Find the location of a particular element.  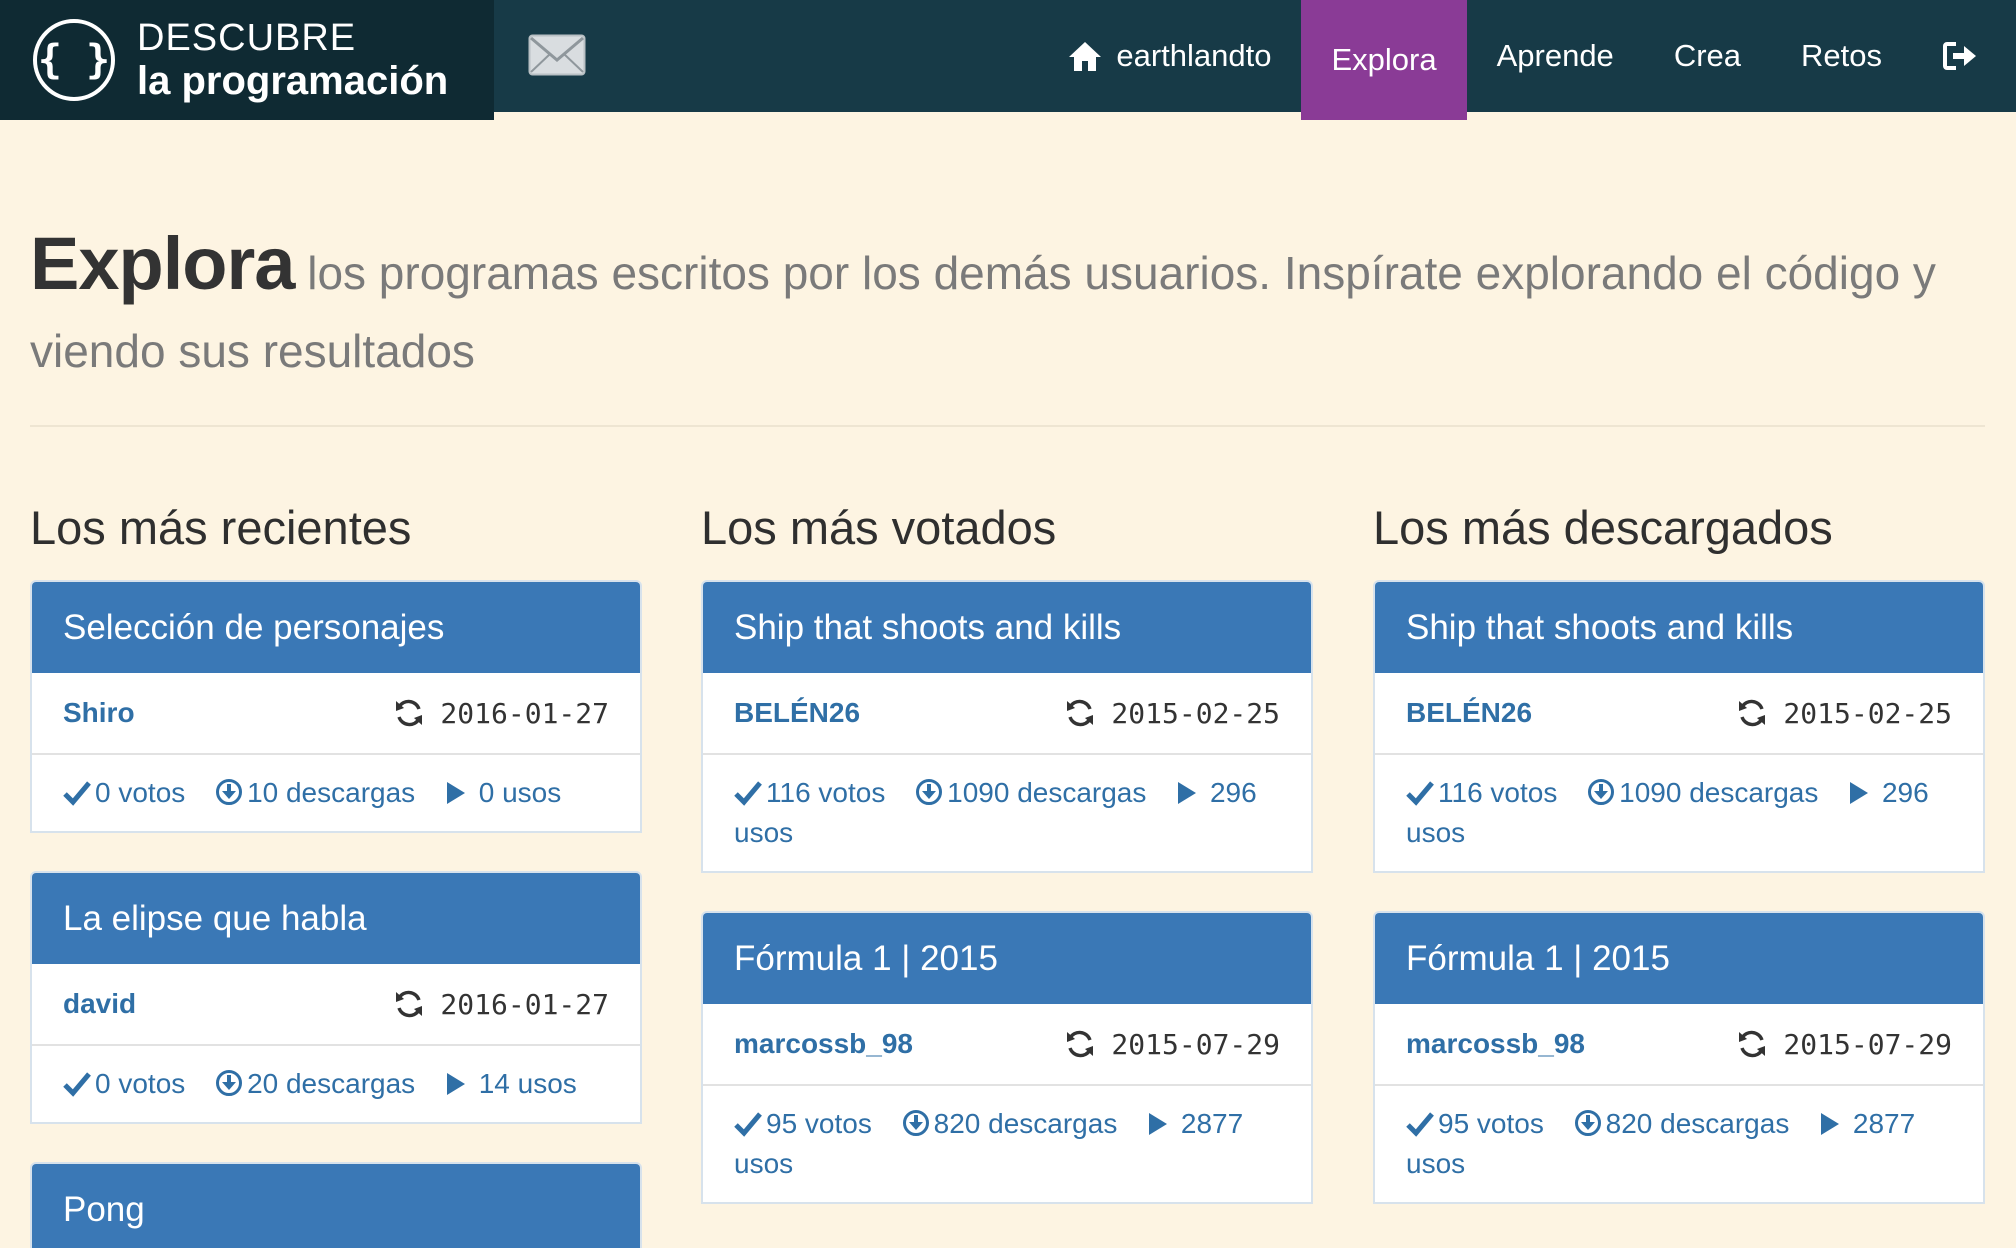

card-meta: Shiro 2016-01-27 is located at coordinates (336, 714).